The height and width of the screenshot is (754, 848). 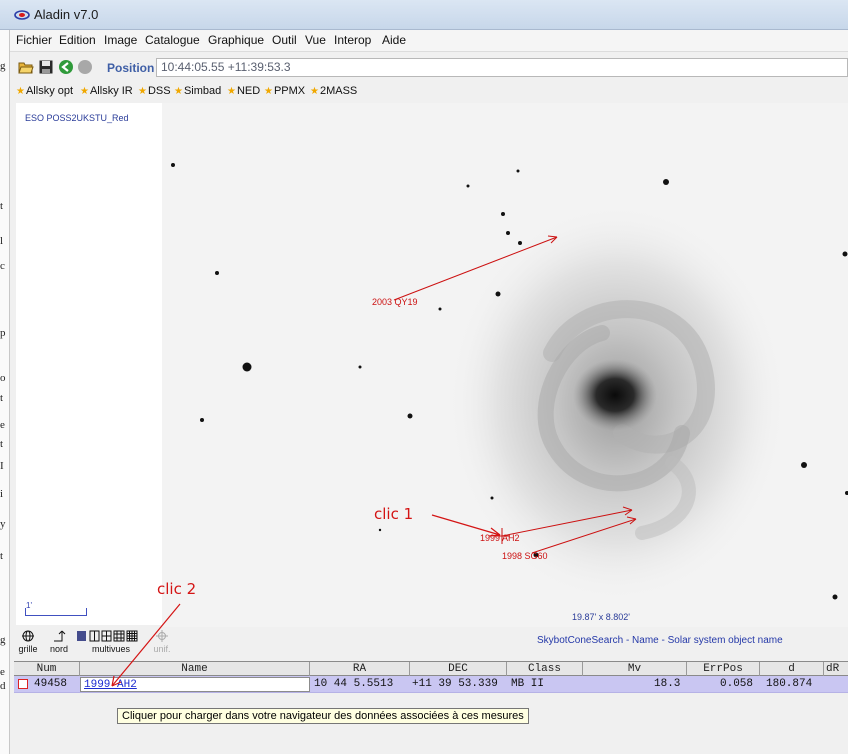 I want to click on menu-vue: Vue, so click(x=315, y=40).